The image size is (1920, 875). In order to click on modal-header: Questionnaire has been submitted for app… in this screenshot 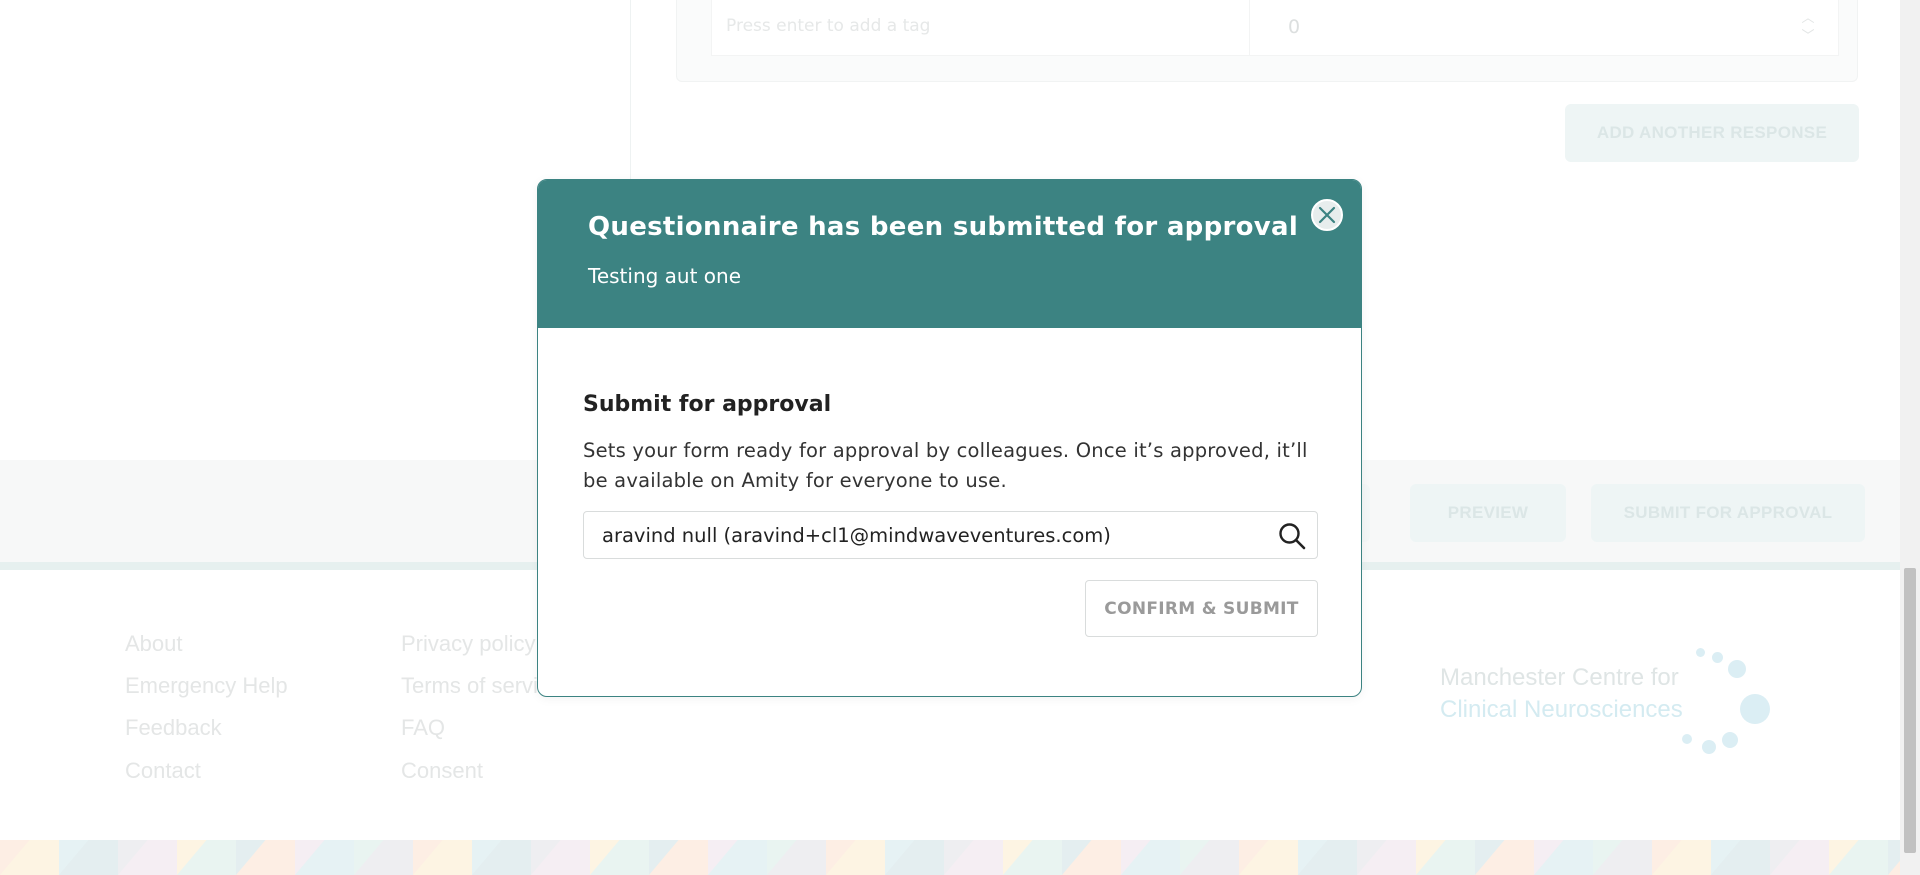, I will do `click(949, 254)`.